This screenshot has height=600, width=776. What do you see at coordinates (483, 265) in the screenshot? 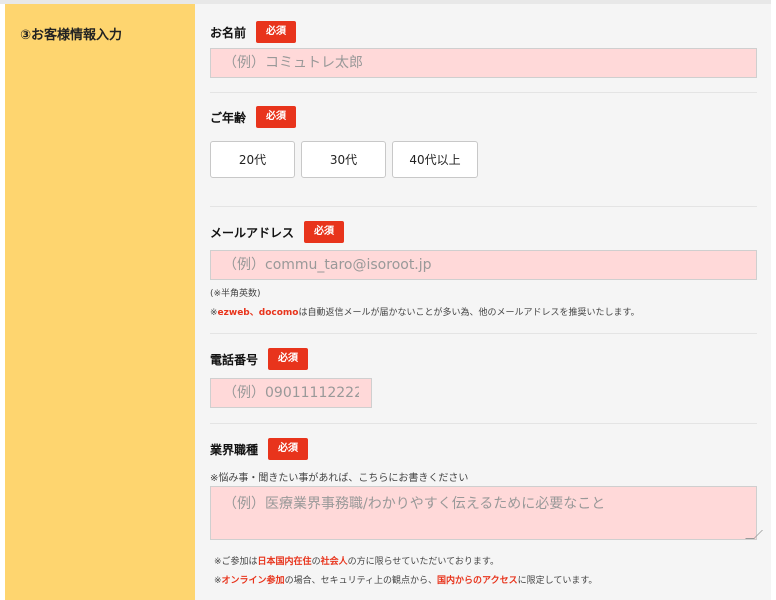
I see `email-input` at bounding box center [483, 265].